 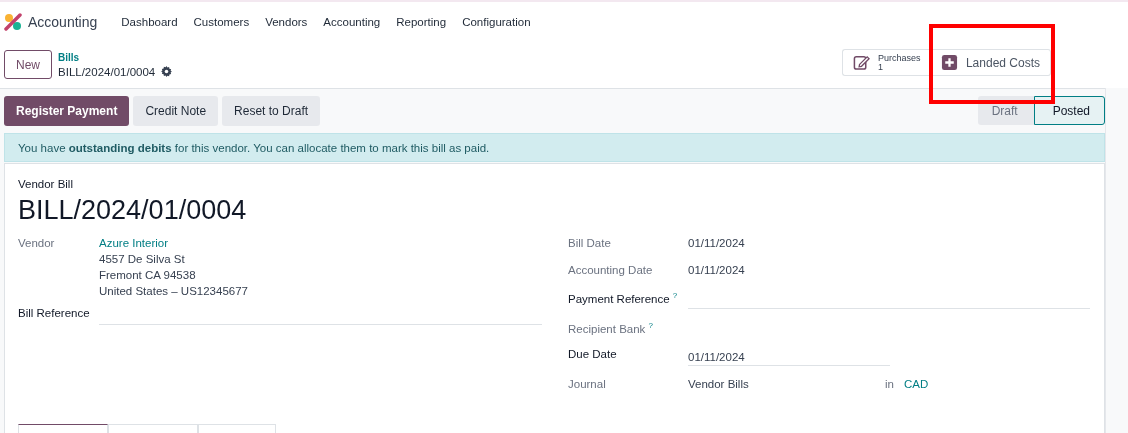 What do you see at coordinates (587, 384) in the screenshot?
I see `field-label: Journal` at bounding box center [587, 384].